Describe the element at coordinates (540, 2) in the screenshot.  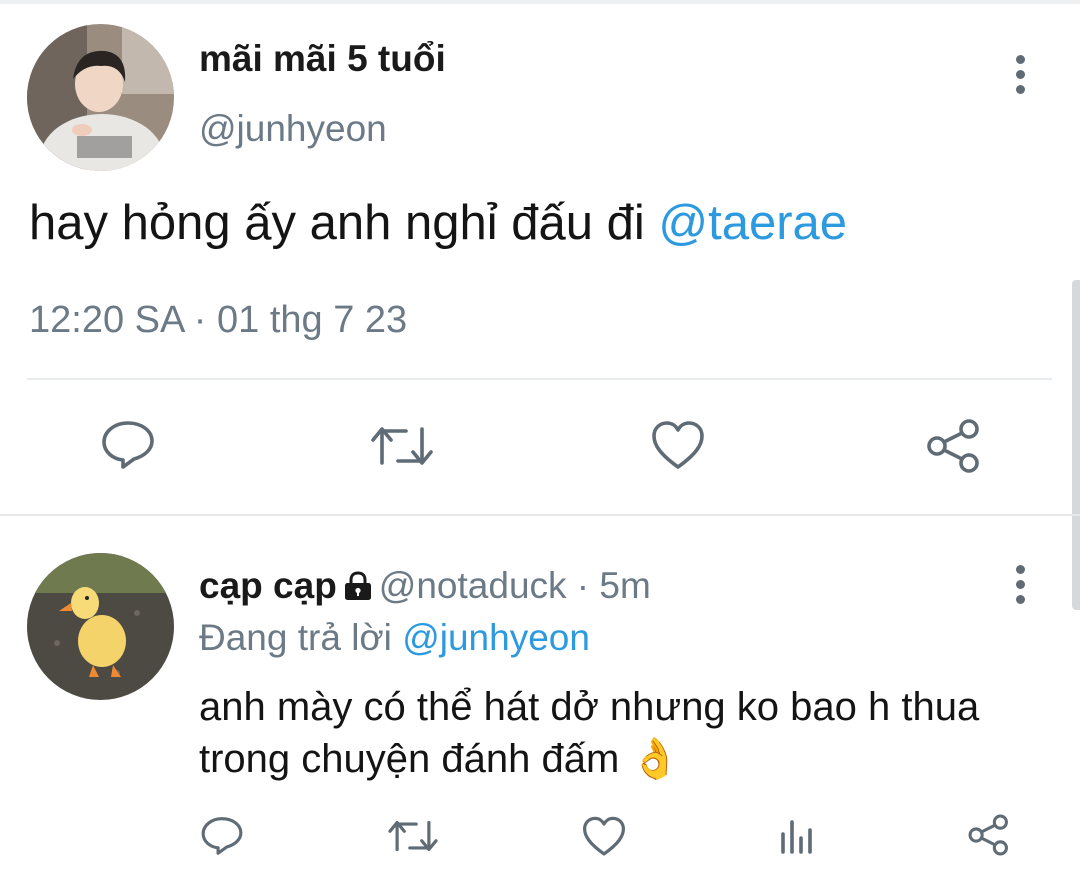
I see `top-edge` at that location.